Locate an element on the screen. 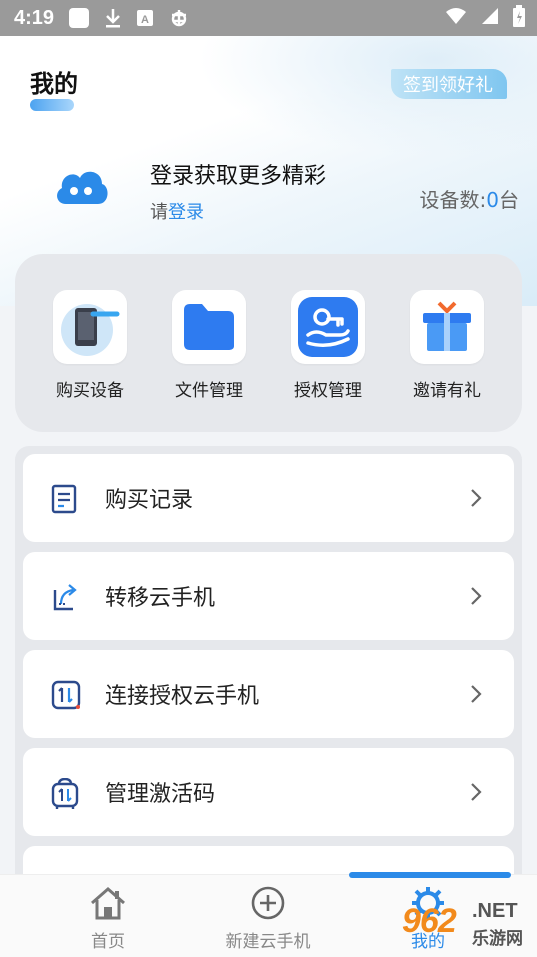  watermark-site: 乐游网 is located at coordinates (497, 939).